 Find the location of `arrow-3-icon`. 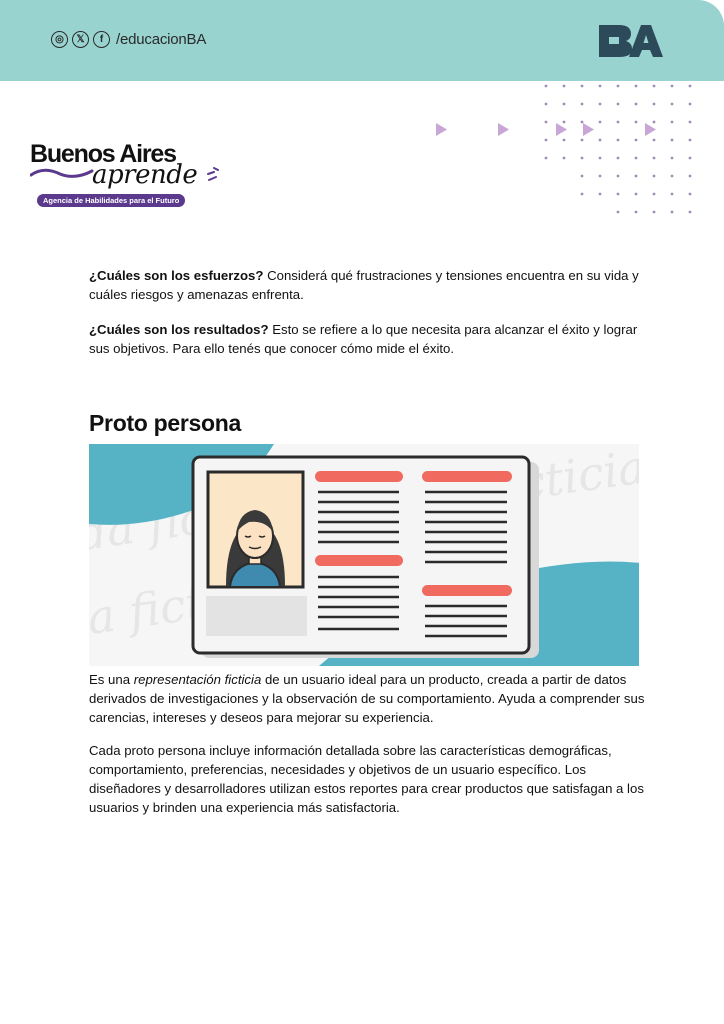

arrow-3-icon is located at coordinates (561, 129).